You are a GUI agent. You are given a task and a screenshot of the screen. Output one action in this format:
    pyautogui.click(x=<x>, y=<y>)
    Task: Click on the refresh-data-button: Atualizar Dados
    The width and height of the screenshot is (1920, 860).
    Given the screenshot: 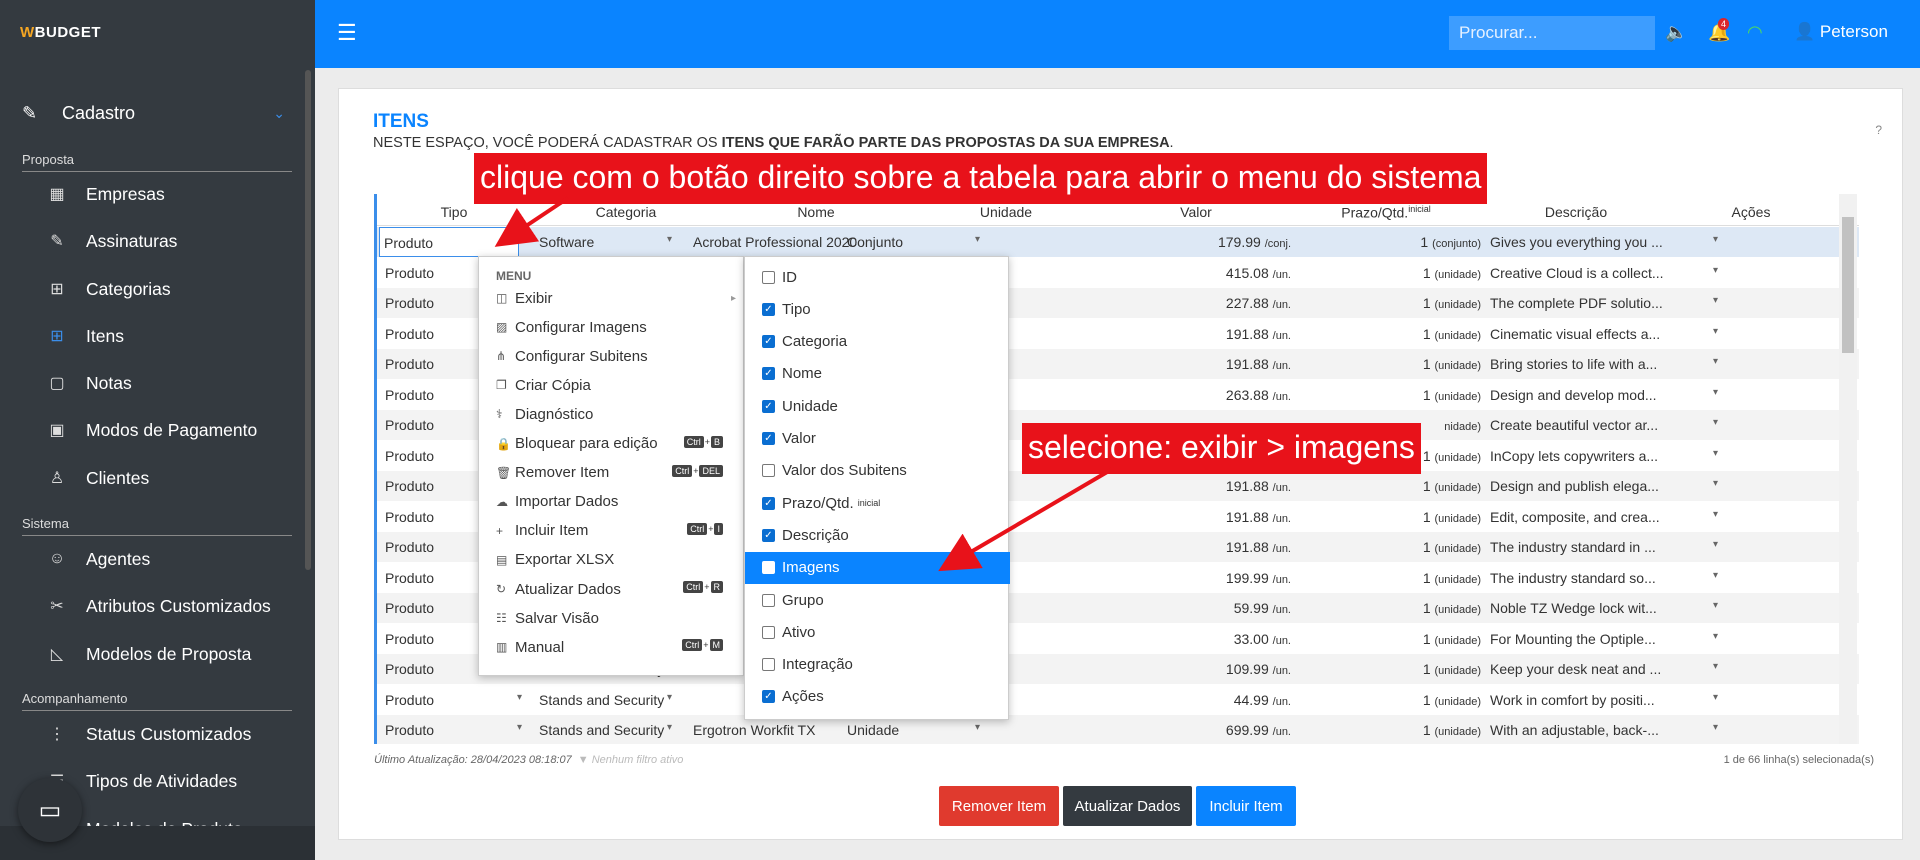 What is the action you would take?
    pyautogui.click(x=1127, y=806)
    